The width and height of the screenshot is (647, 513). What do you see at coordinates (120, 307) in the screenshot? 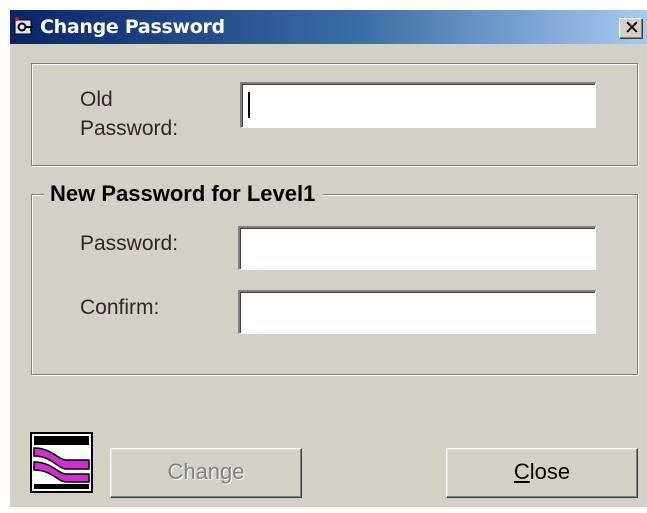
I see `confirm-label: Confirm:` at bounding box center [120, 307].